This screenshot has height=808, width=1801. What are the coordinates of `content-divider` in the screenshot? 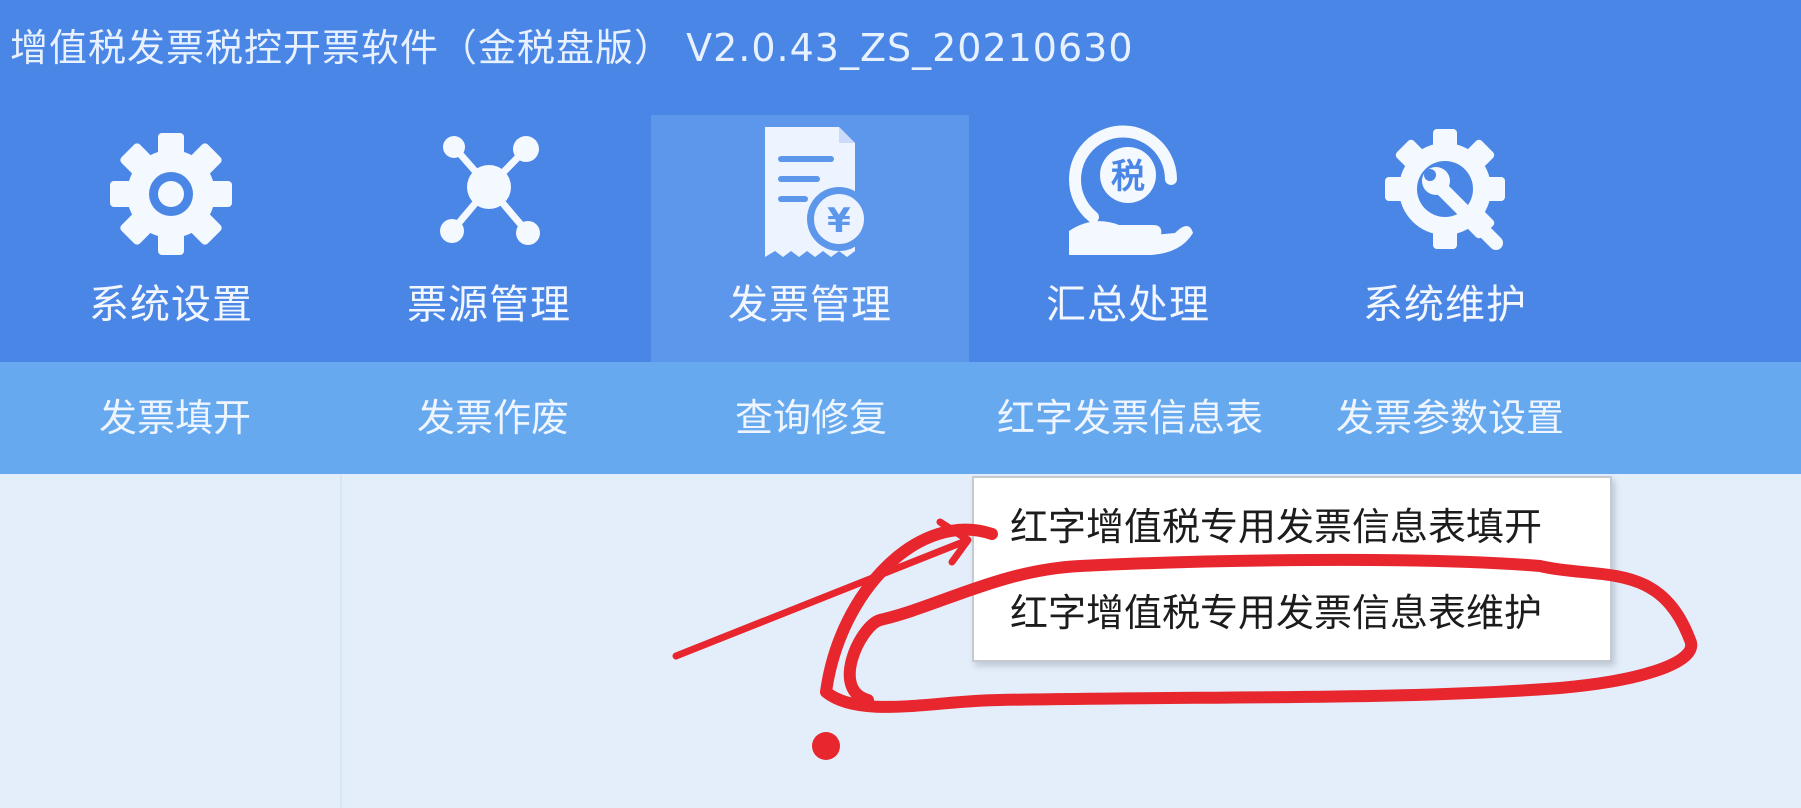 It's located at (341, 641).